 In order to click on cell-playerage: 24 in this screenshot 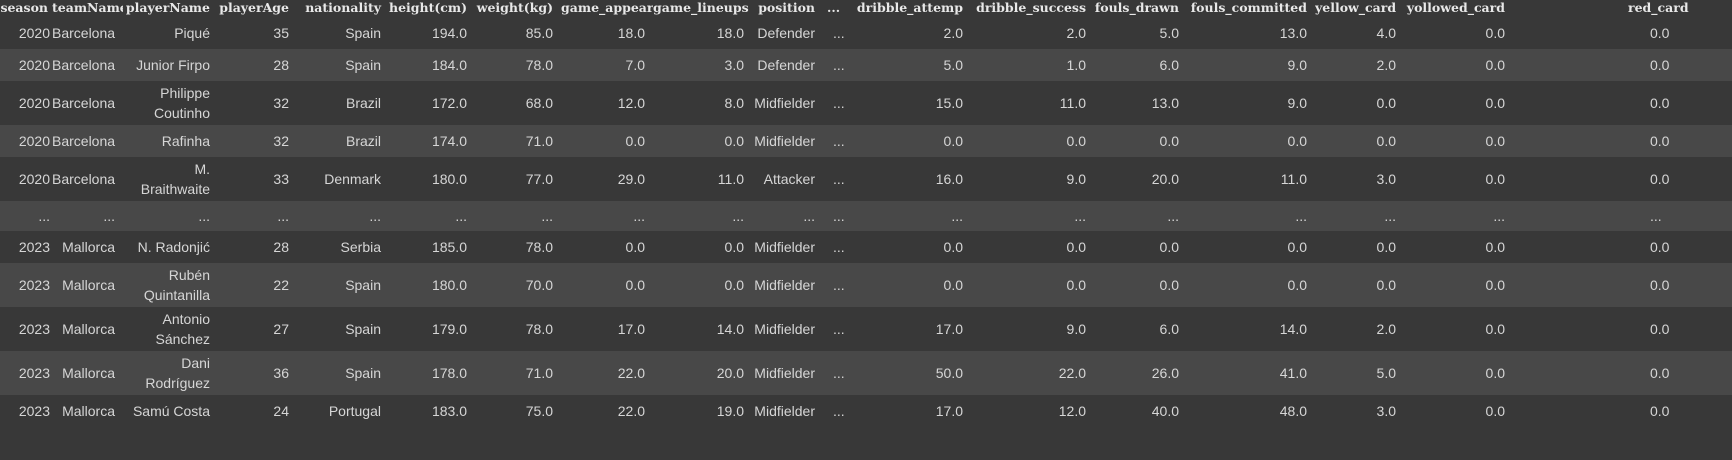, I will do `click(281, 411)`.